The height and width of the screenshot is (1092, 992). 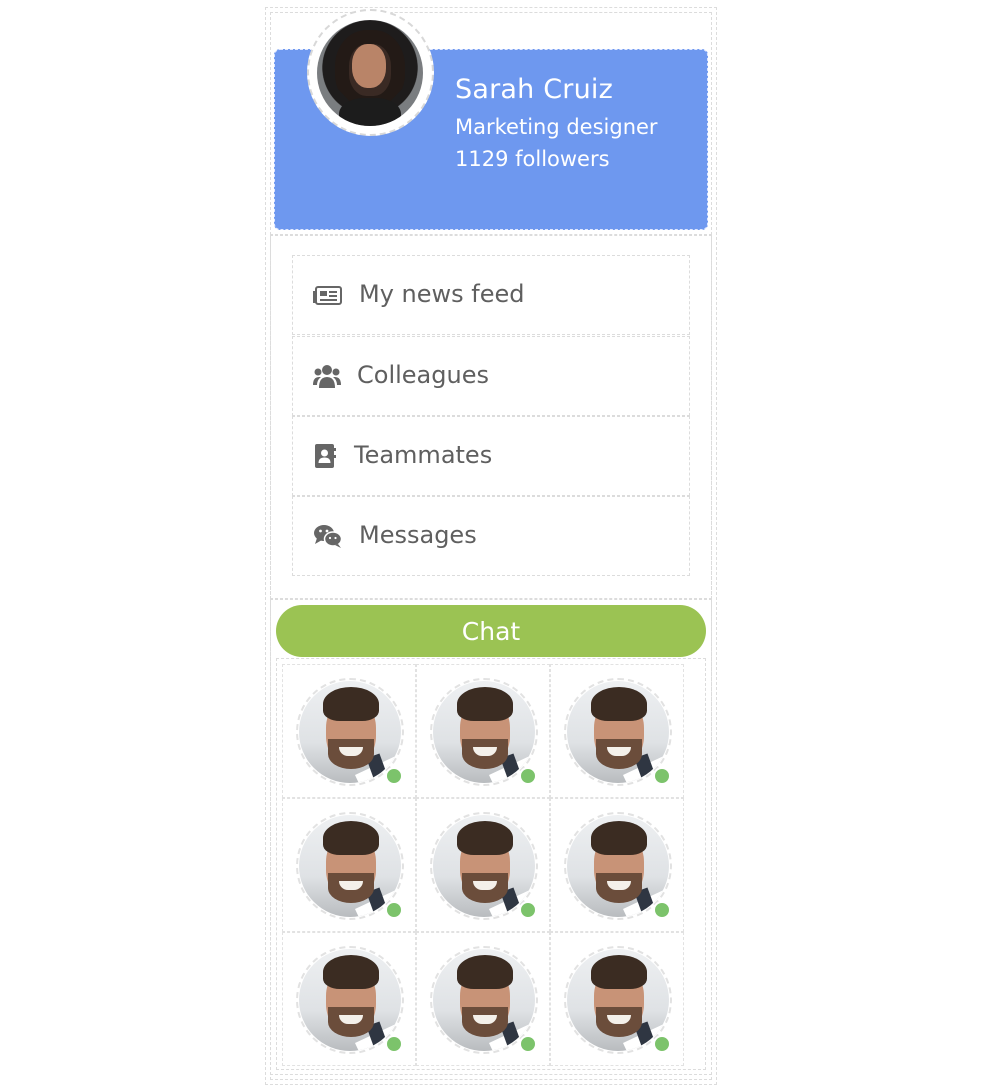 What do you see at coordinates (328, 295) in the screenshot?
I see `newspaper-icon` at bounding box center [328, 295].